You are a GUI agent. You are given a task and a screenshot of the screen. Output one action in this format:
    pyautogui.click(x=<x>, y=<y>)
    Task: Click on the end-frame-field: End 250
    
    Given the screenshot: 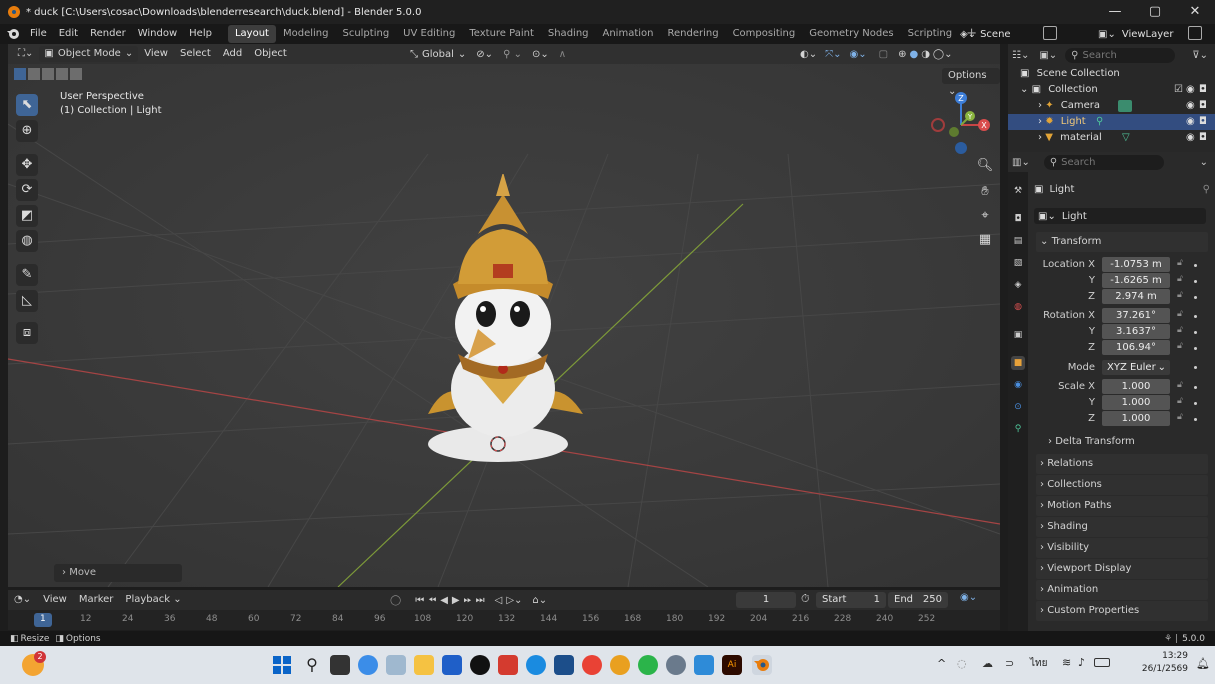 What is the action you would take?
    pyautogui.click(x=918, y=600)
    